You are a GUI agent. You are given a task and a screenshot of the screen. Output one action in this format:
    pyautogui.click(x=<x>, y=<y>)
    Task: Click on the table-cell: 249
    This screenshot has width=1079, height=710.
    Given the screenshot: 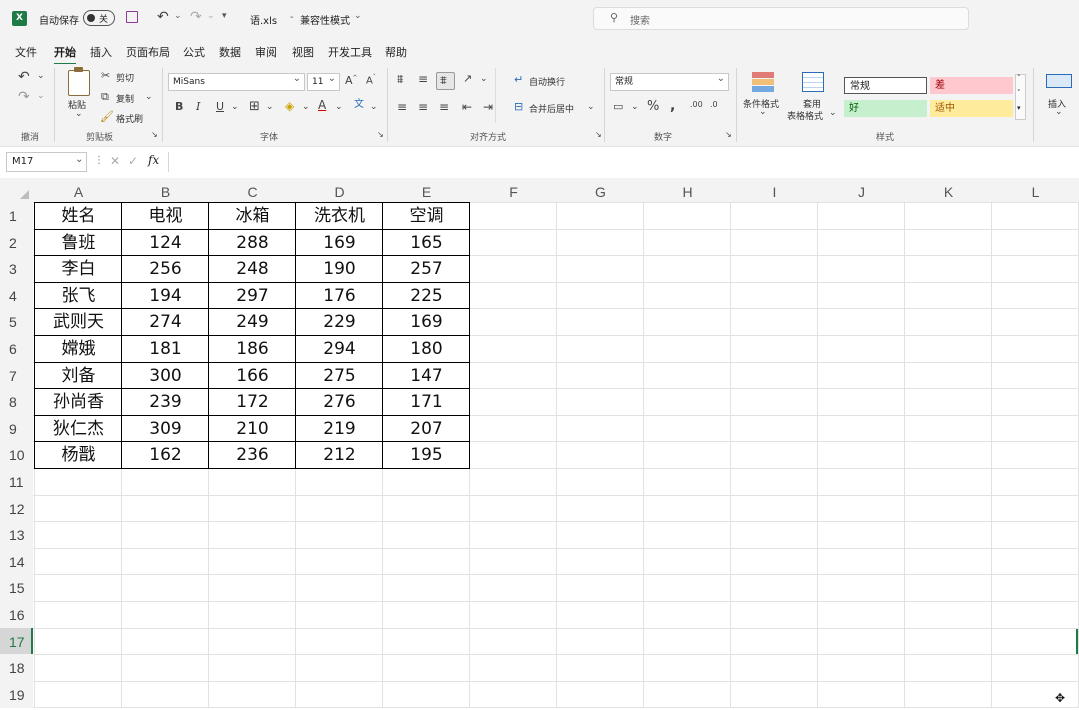 What is the action you would take?
    pyautogui.click(x=252, y=321)
    